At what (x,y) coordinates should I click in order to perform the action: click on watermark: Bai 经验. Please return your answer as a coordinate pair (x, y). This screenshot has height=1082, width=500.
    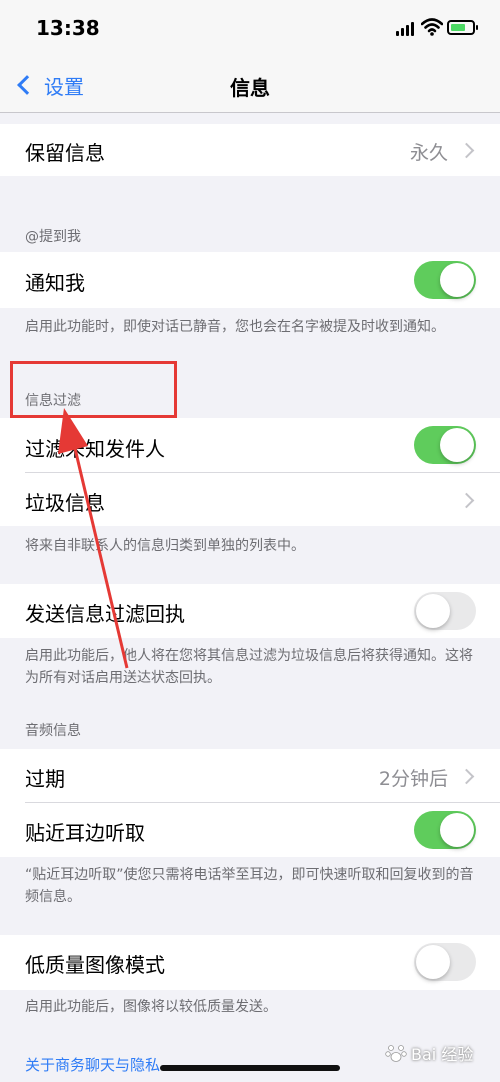
    Looking at the image, I should click on (439, 1053).